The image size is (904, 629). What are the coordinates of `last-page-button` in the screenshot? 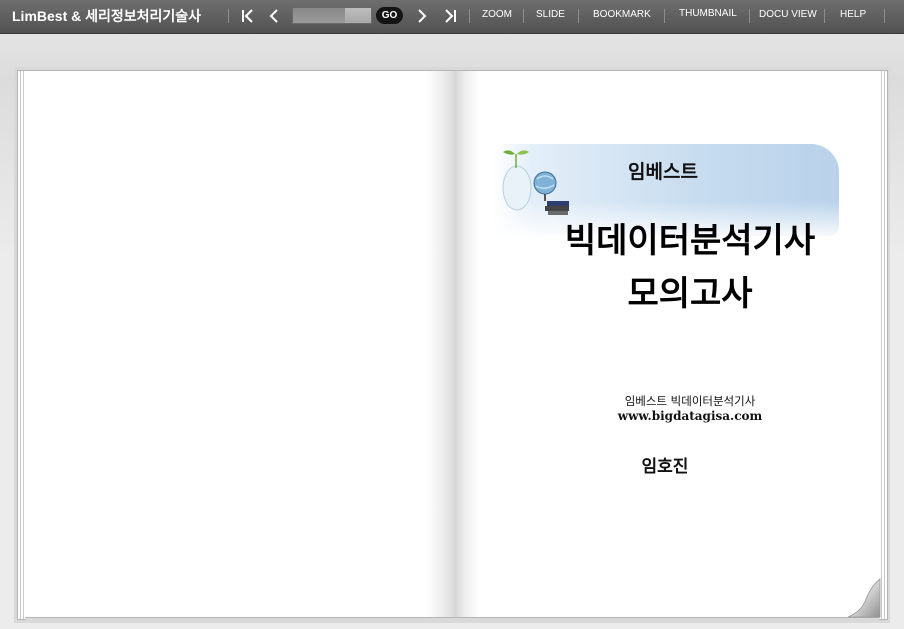 It's located at (450, 16).